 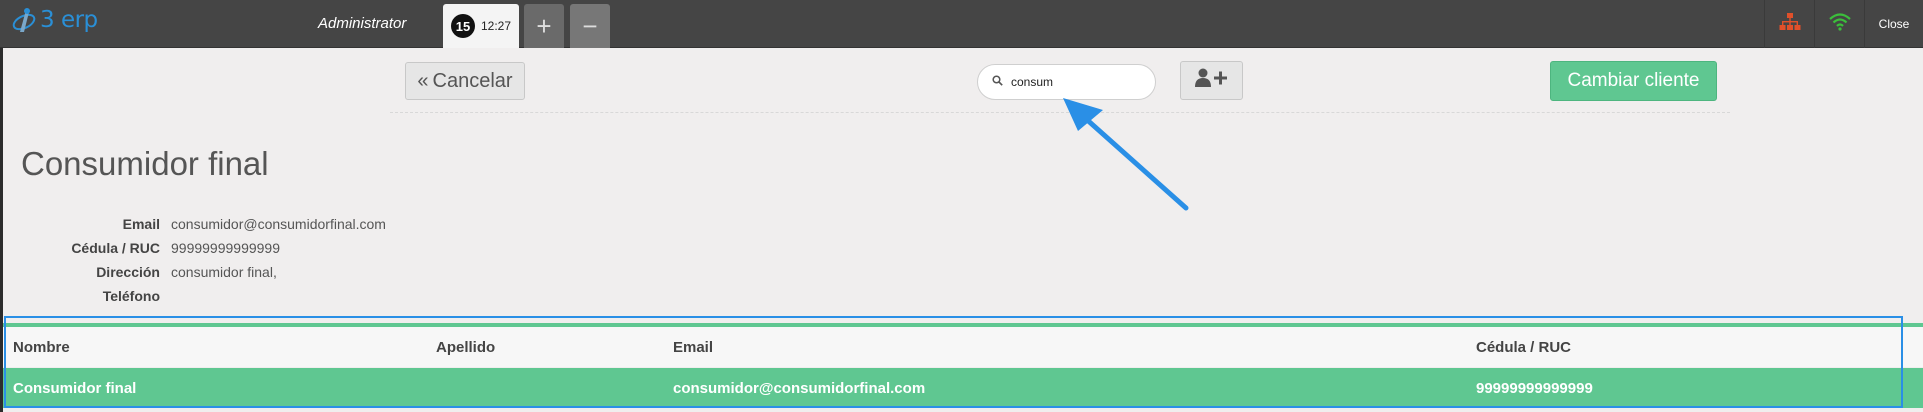 I want to click on detail-row-ruc: Cédula / RUC 99999999999999, so click(x=213, y=248).